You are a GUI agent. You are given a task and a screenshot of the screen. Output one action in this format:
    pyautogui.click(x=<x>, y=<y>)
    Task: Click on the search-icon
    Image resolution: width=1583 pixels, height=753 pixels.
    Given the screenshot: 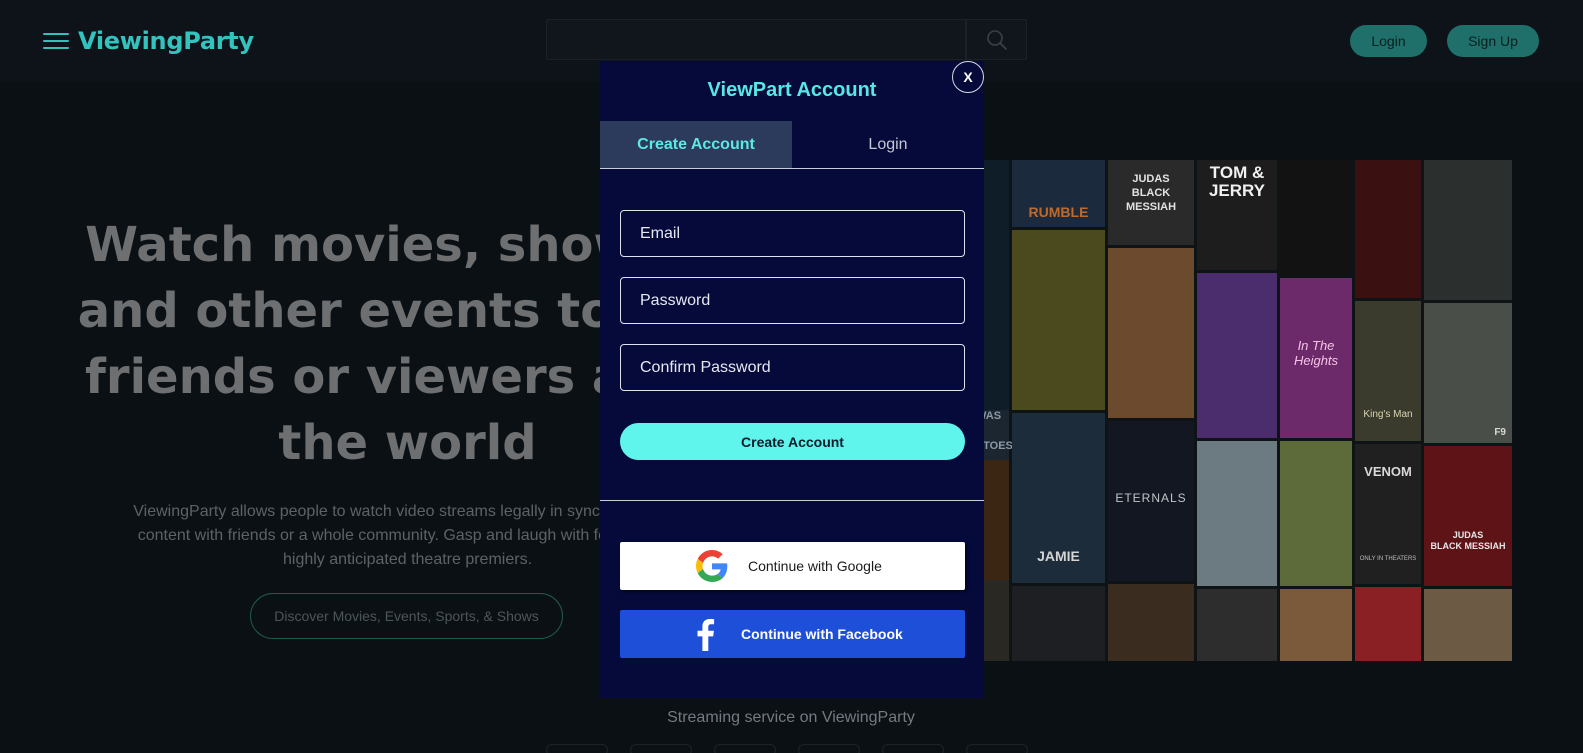 What is the action you would take?
    pyautogui.click(x=996, y=39)
    